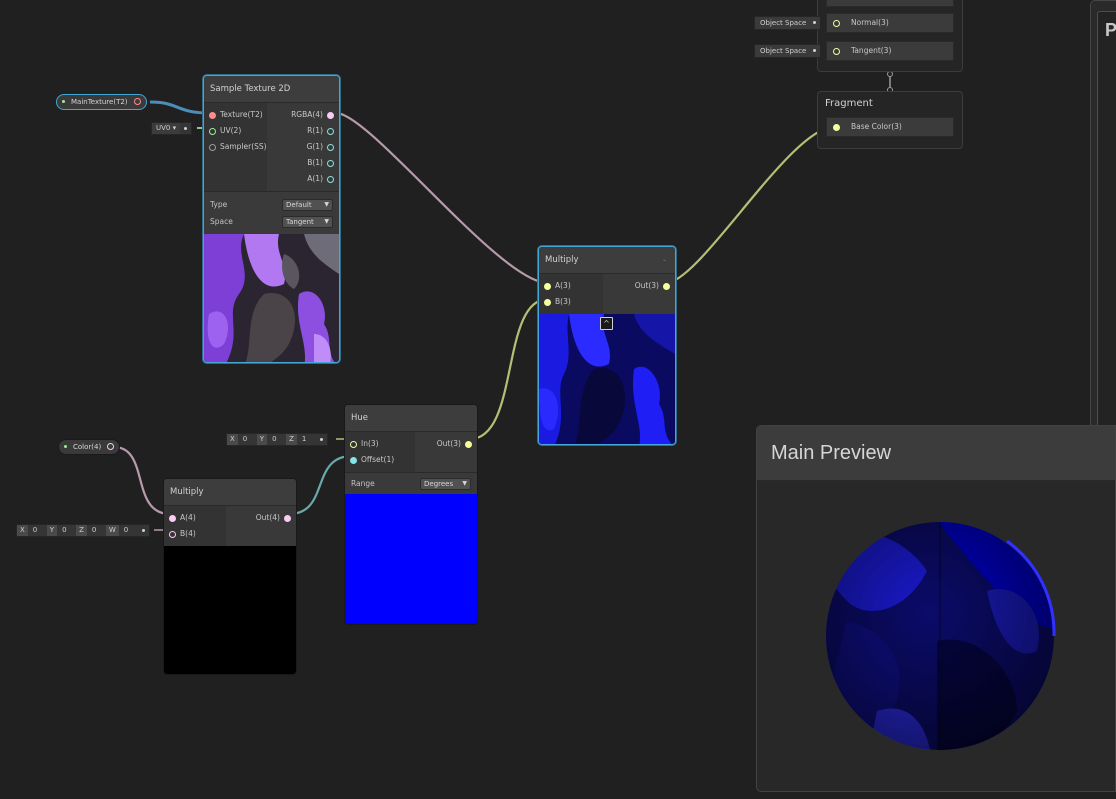 Image resolution: width=1116 pixels, height=799 pixels. I want to click on collapse-arrow-icon: ^, so click(606, 323).